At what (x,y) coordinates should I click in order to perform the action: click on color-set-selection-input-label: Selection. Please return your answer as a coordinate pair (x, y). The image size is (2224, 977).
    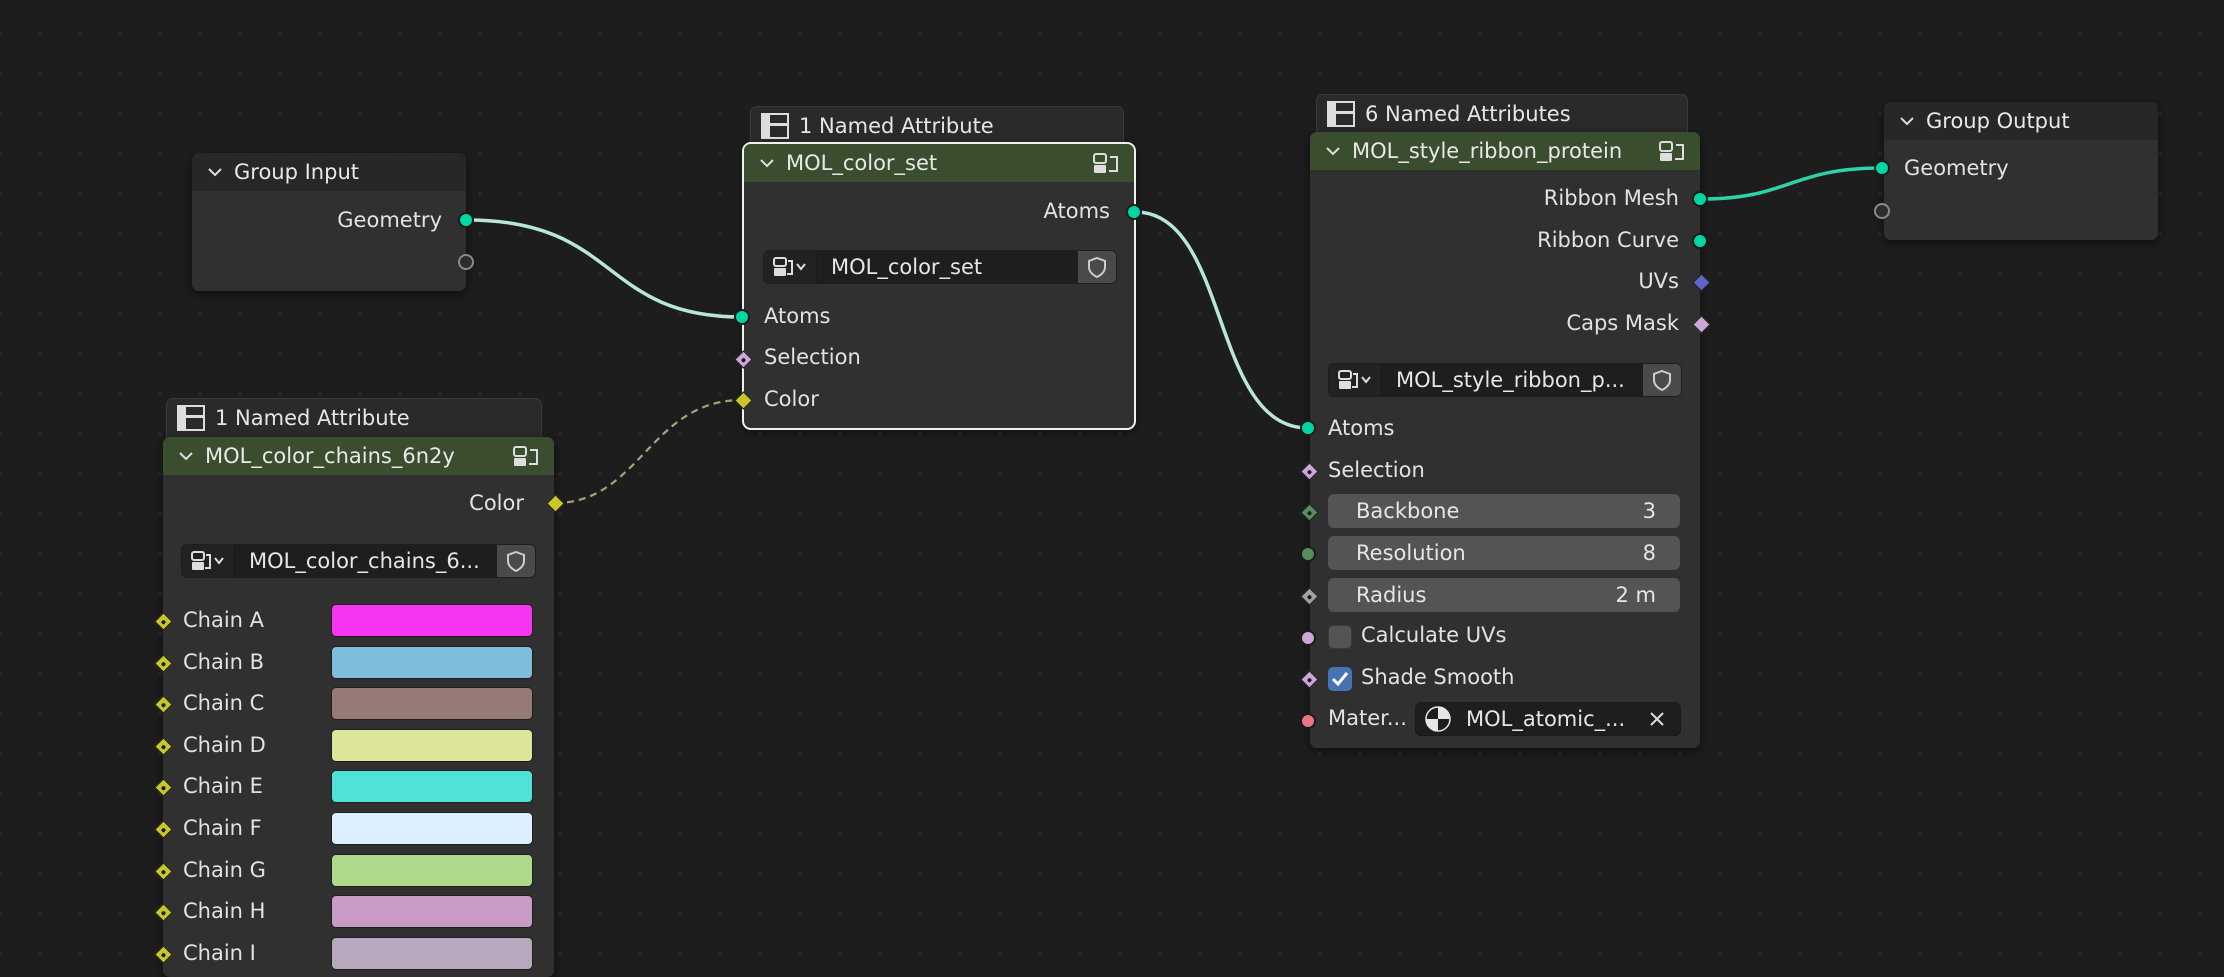
    Looking at the image, I should click on (812, 357).